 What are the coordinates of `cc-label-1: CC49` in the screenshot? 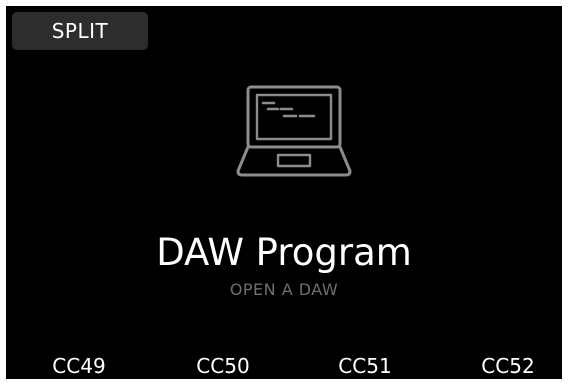 It's located at (79, 366).